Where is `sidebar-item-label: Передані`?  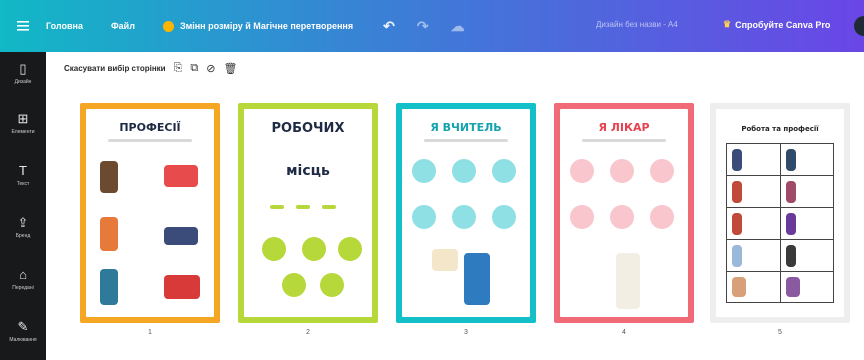
sidebar-item-label: Передані is located at coordinates (23, 288).